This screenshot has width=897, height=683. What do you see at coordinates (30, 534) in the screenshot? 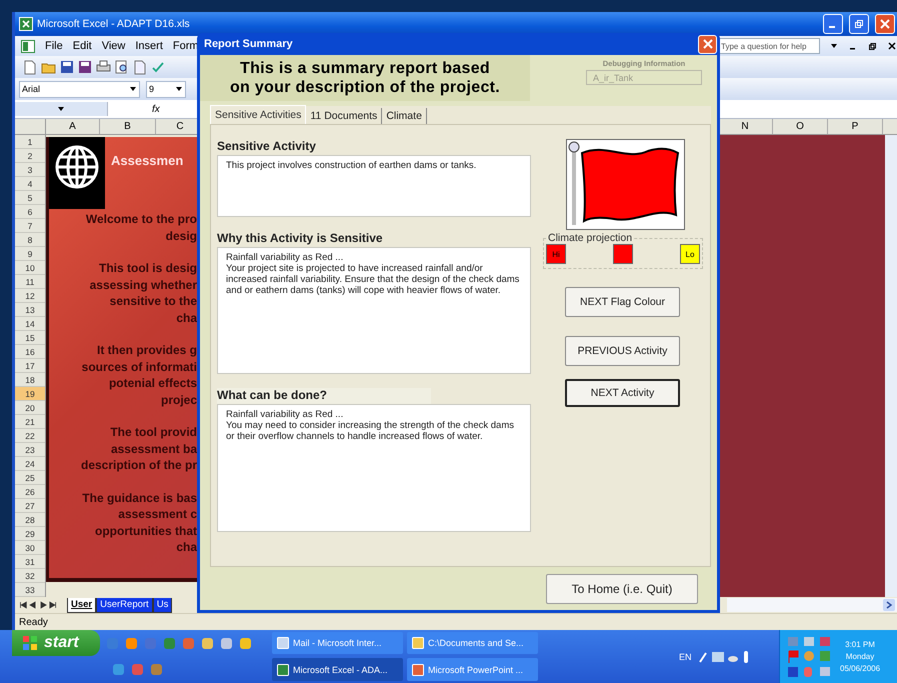
I see `row-header: 29` at bounding box center [30, 534].